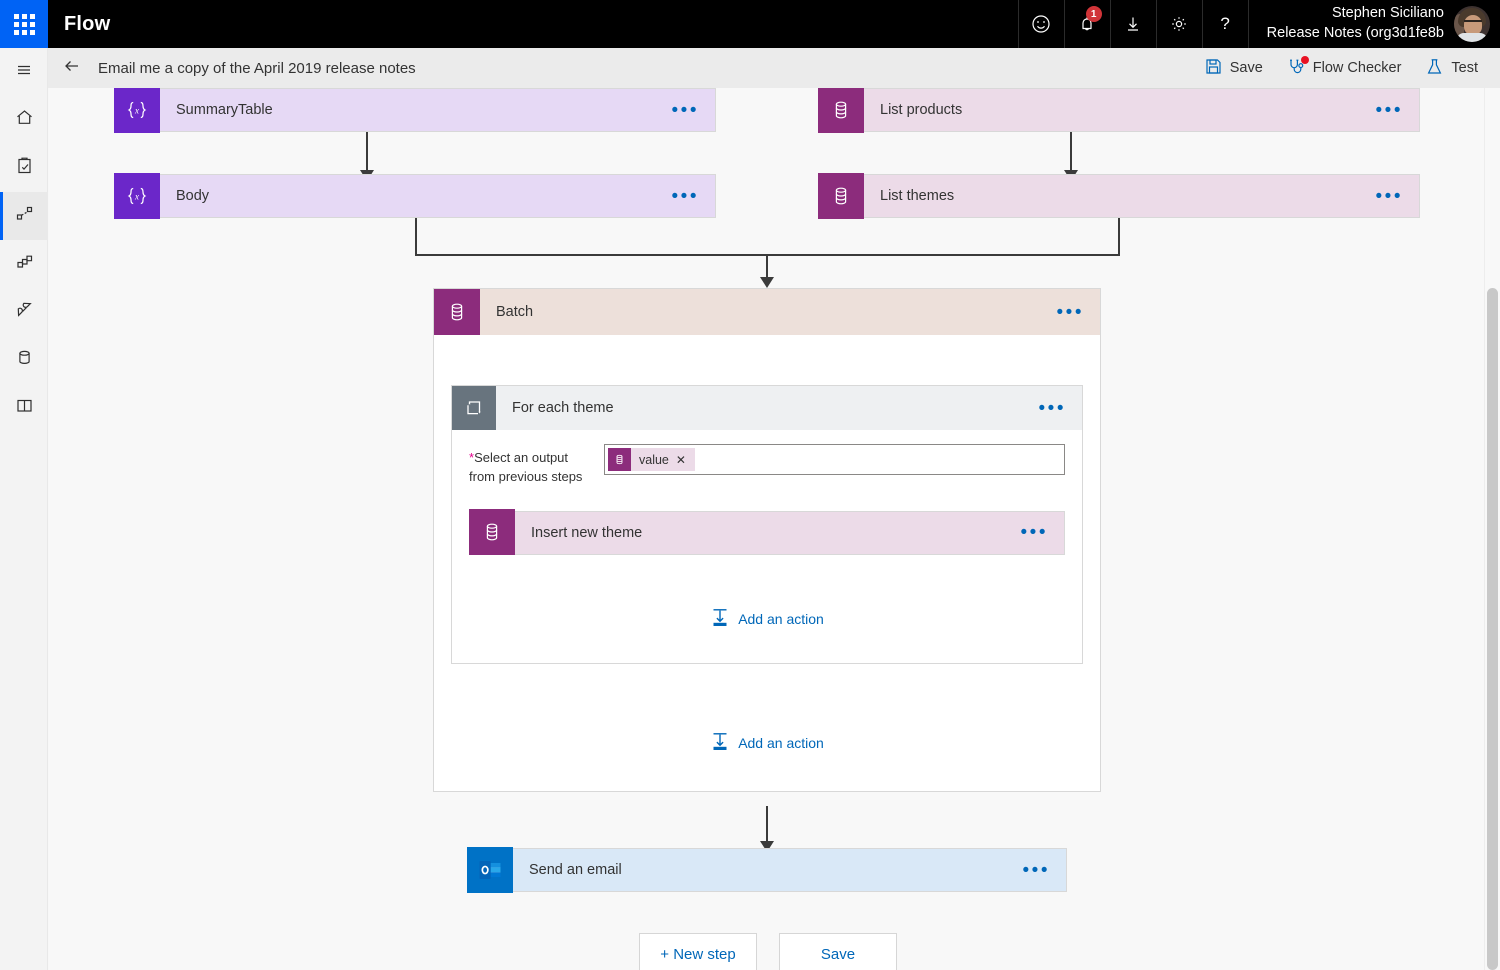 The width and height of the screenshot is (1500, 970). Describe the element at coordinates (1060, 408) in the screenshot. I see `foreach-menu-button: •••` at that location.